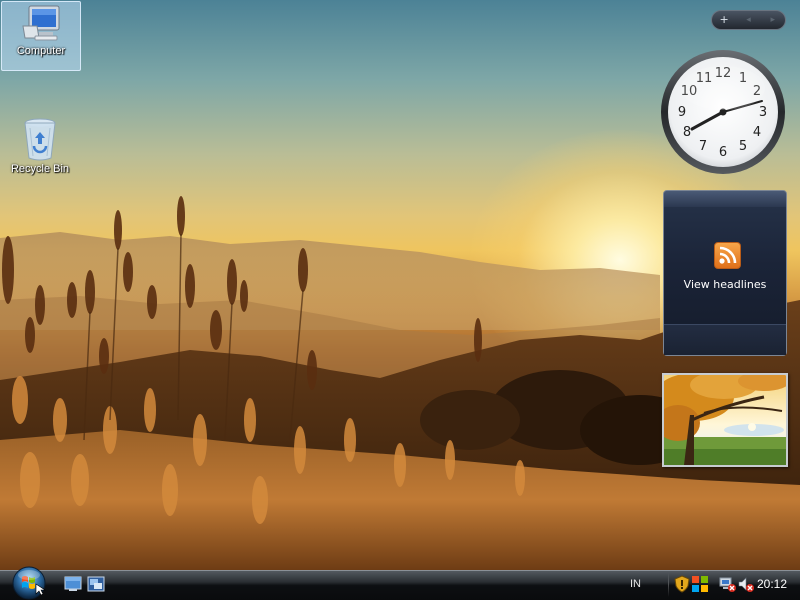 Image resolution: width=800 pixels, height=600 pixels. Describe the element at coordinates (635, 584) in the screenshot. I see `language-indicator: IN` at that location.